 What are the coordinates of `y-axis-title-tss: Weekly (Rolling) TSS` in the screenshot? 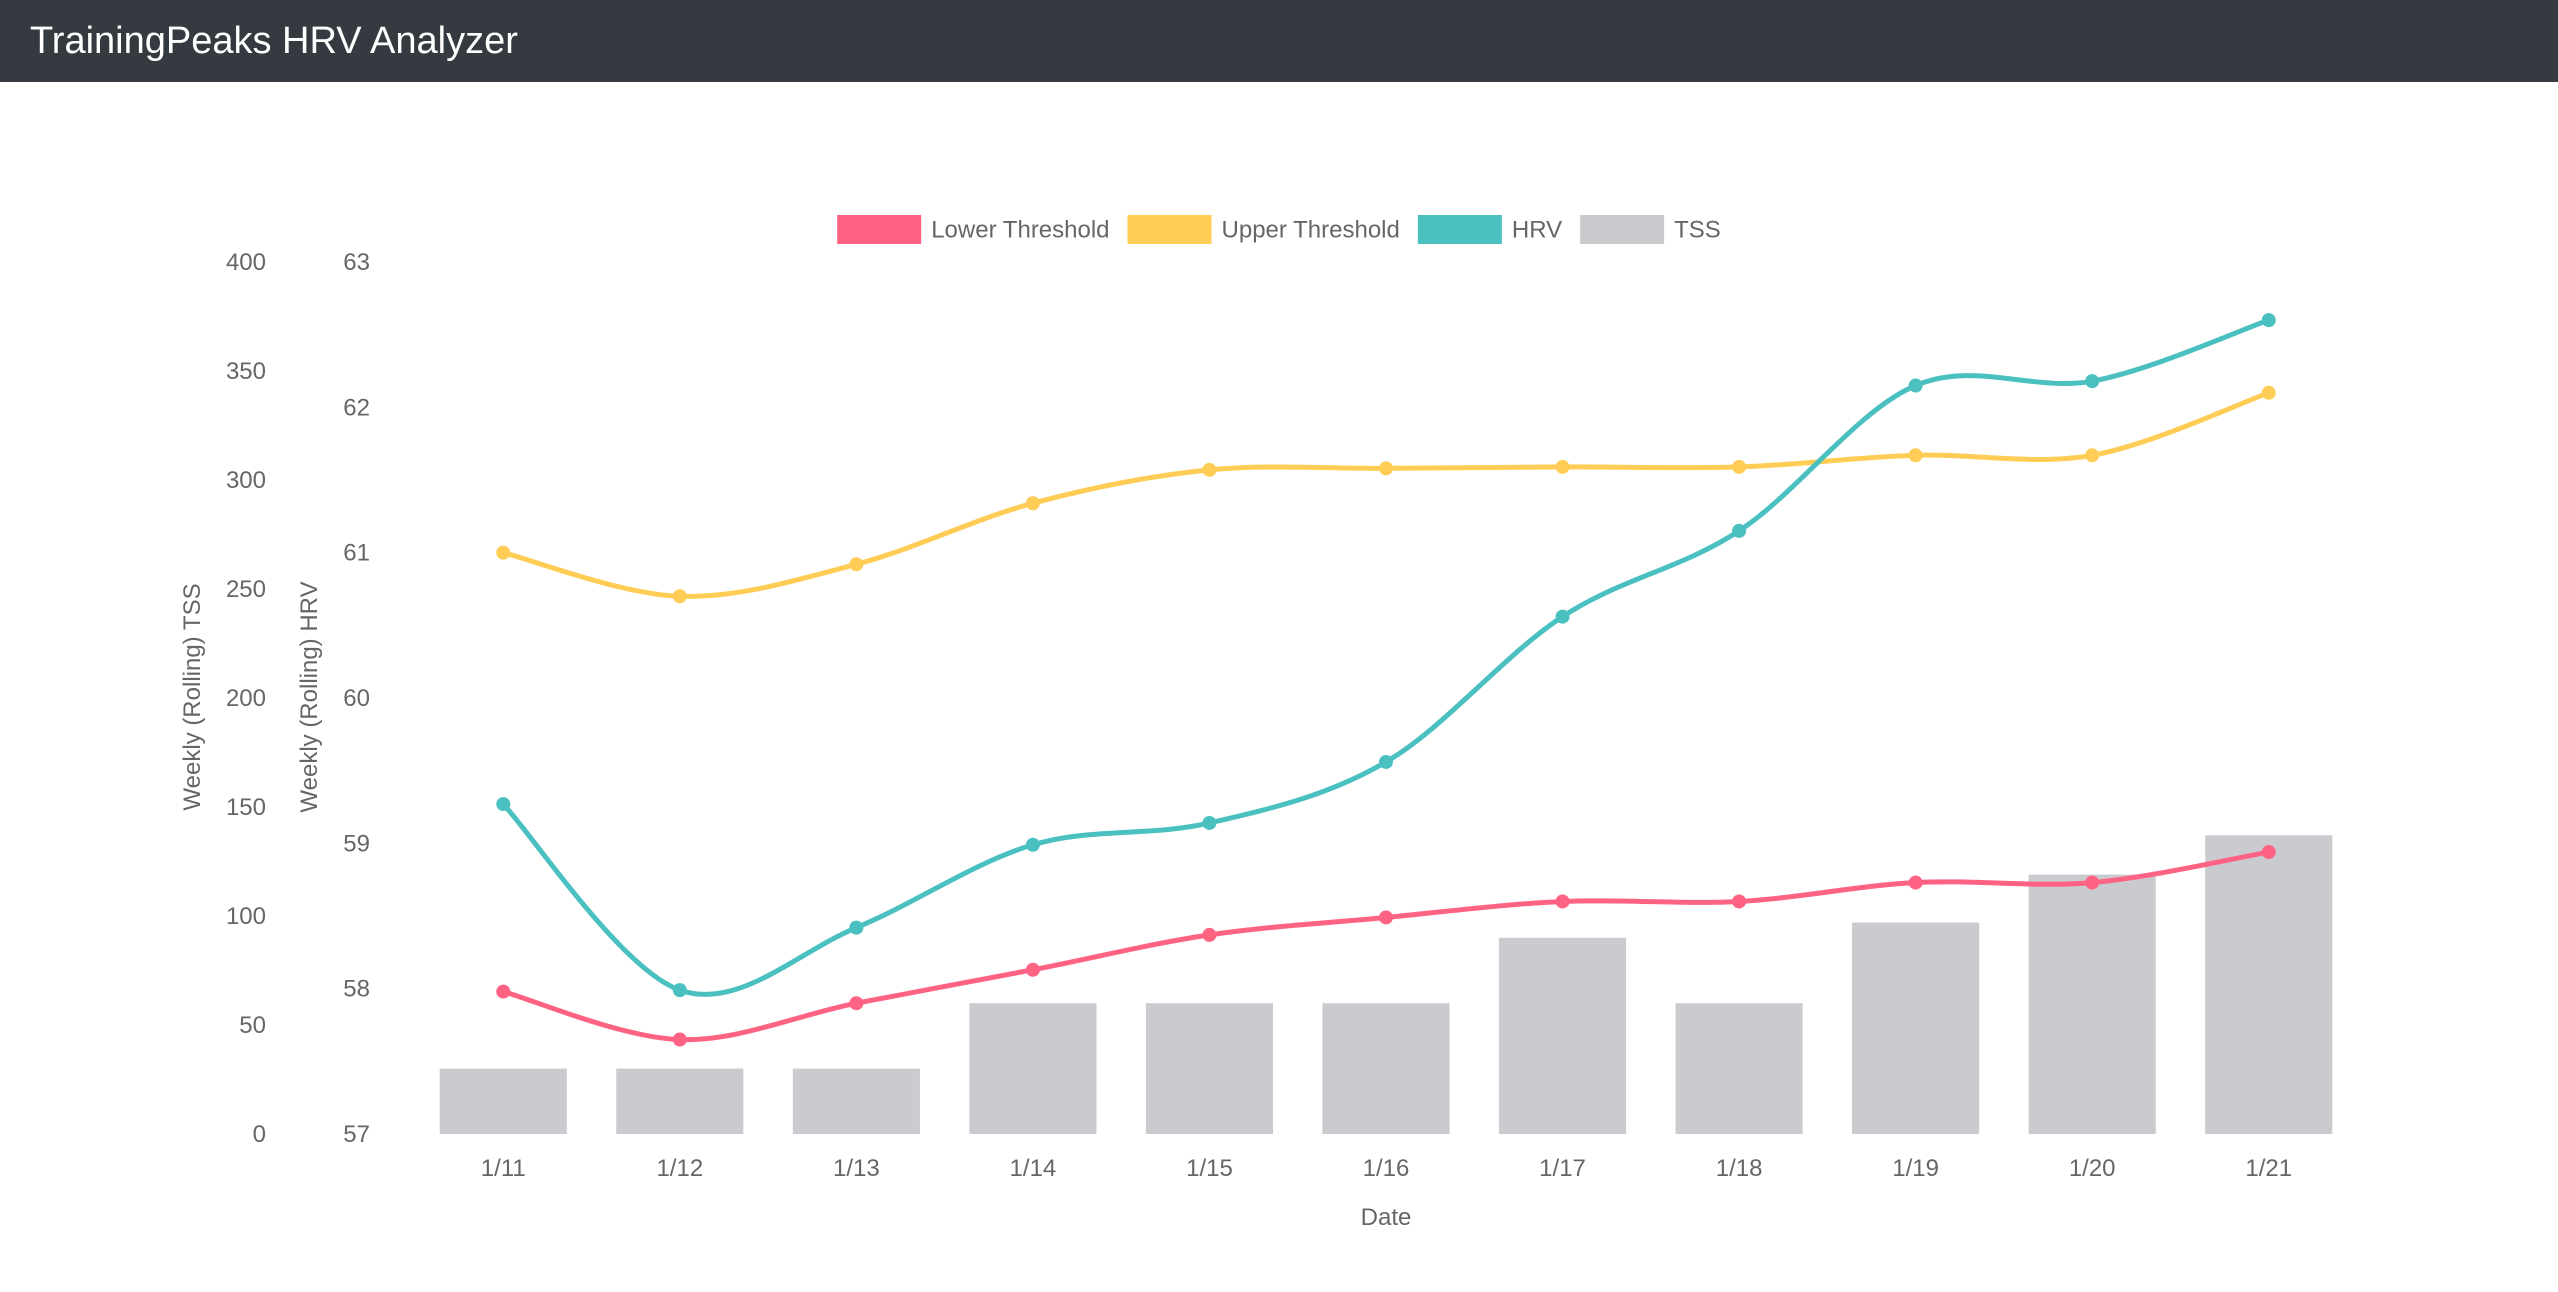 It's located at (192, 696).